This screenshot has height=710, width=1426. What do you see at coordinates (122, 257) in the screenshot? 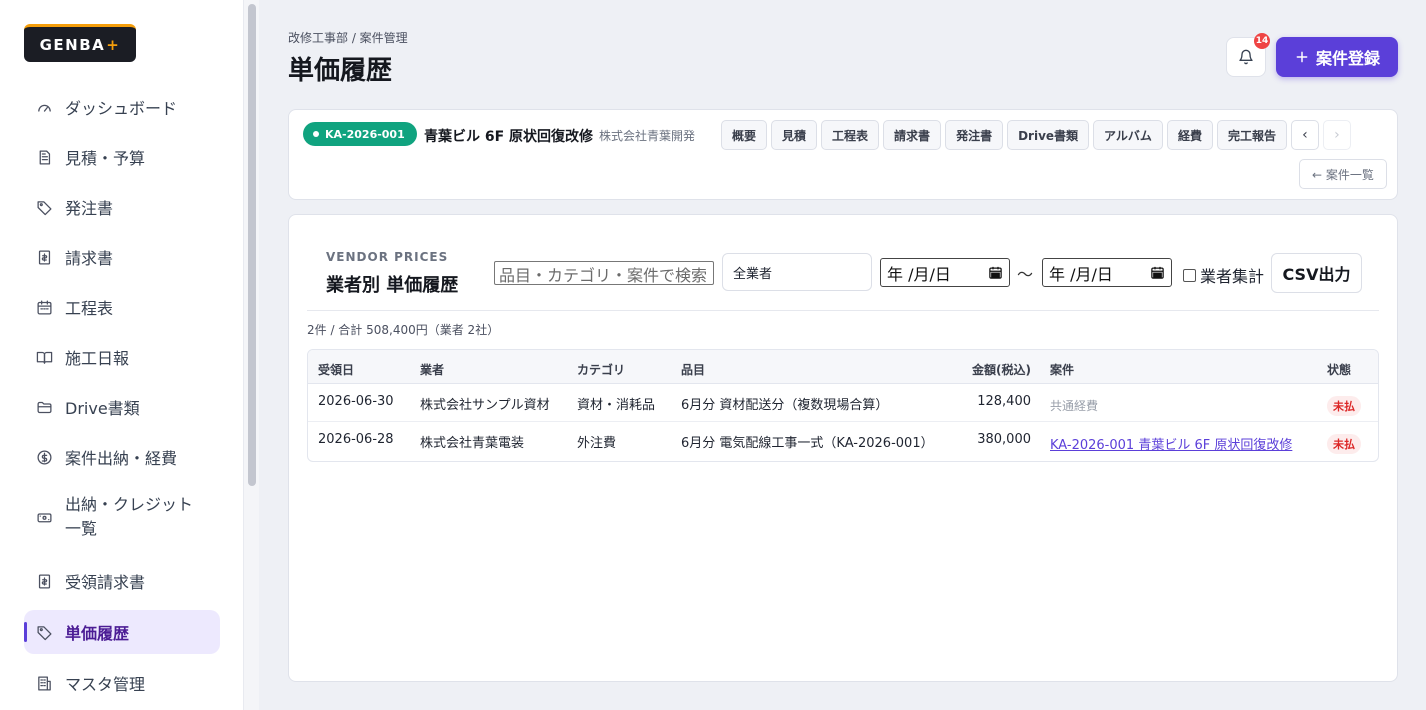
I see `sidebar-item-4: 請求書` at bounding box center [122, 257].